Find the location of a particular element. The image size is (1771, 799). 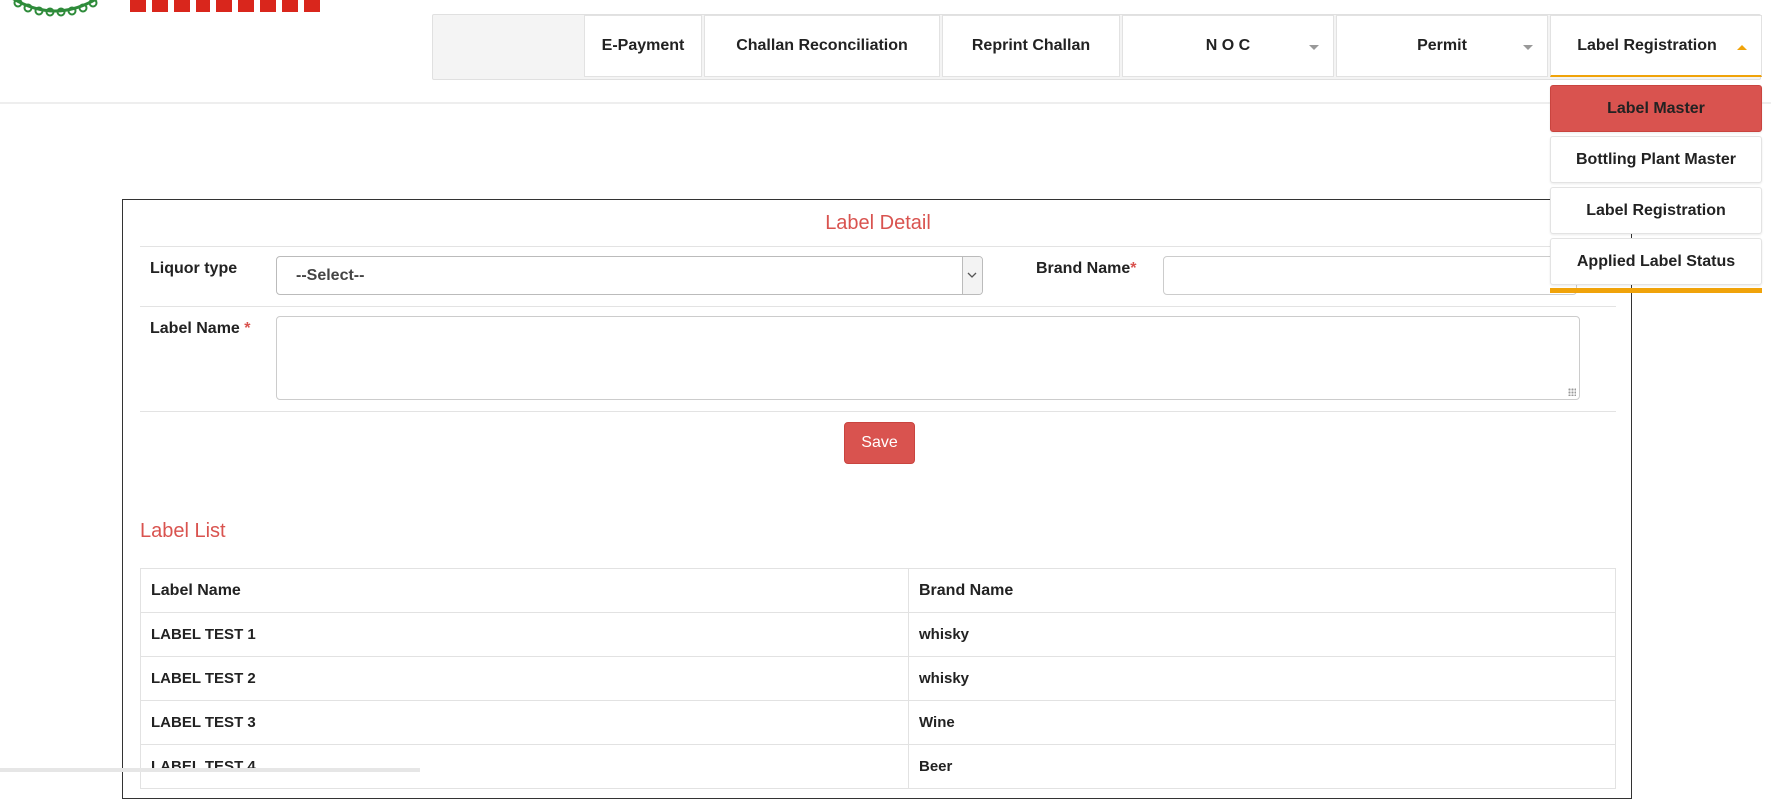

nav-e-payment: E-Payment is located at coordinates (643, 46).